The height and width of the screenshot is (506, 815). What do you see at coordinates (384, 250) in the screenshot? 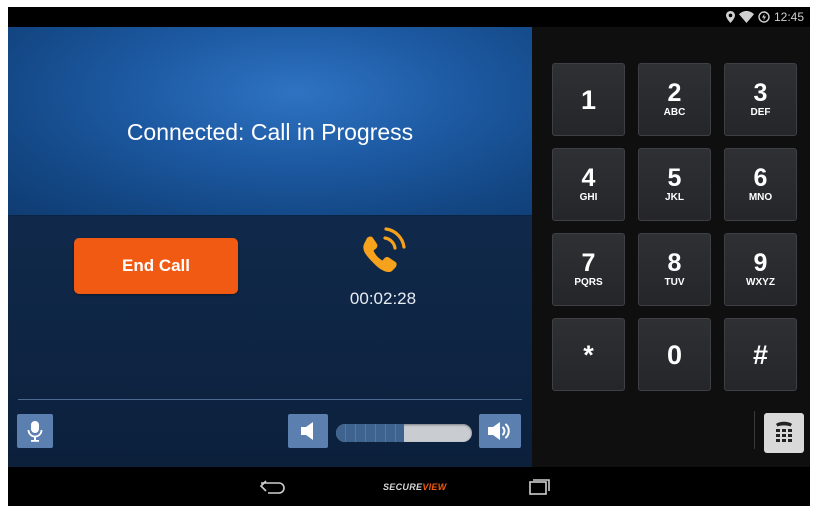
I see `phone-ringing-icon` at bounding box center [384, 250].